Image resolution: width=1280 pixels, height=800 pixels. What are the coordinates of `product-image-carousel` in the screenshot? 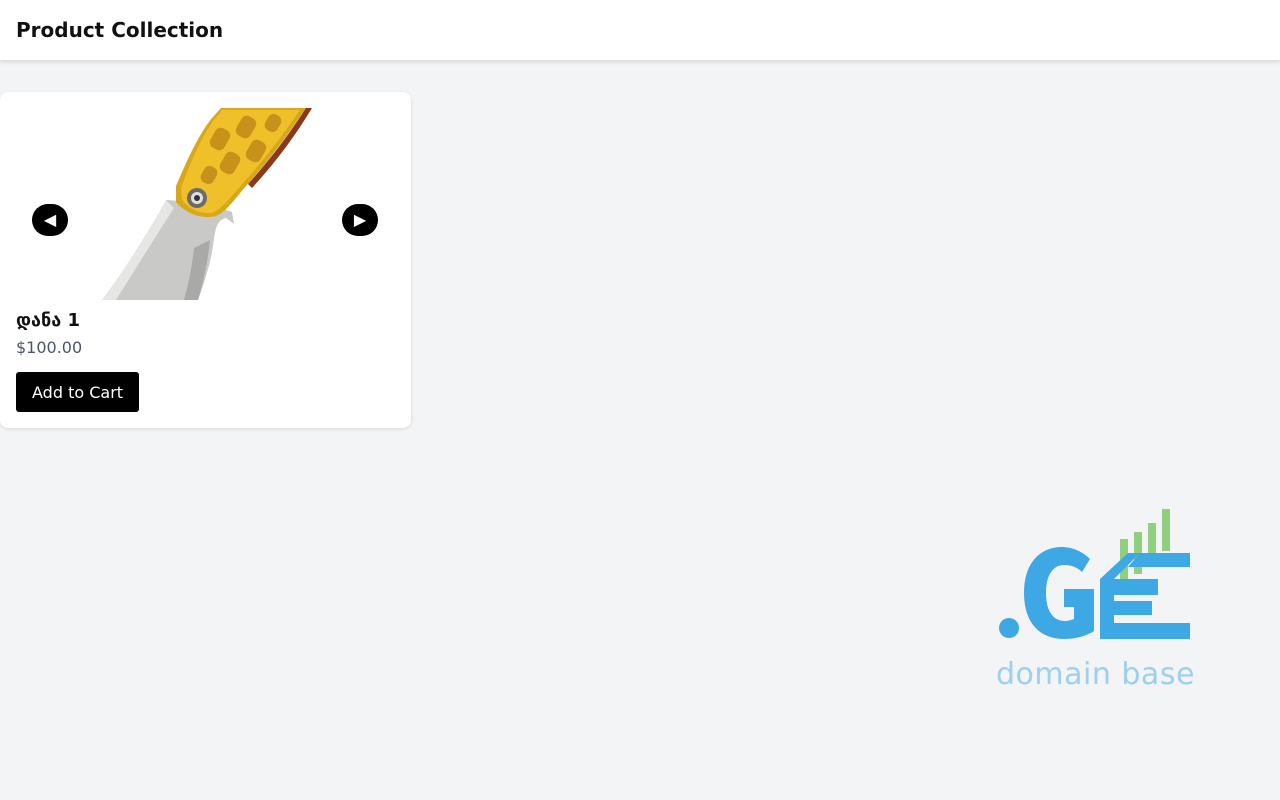 It's located at (205, 204).